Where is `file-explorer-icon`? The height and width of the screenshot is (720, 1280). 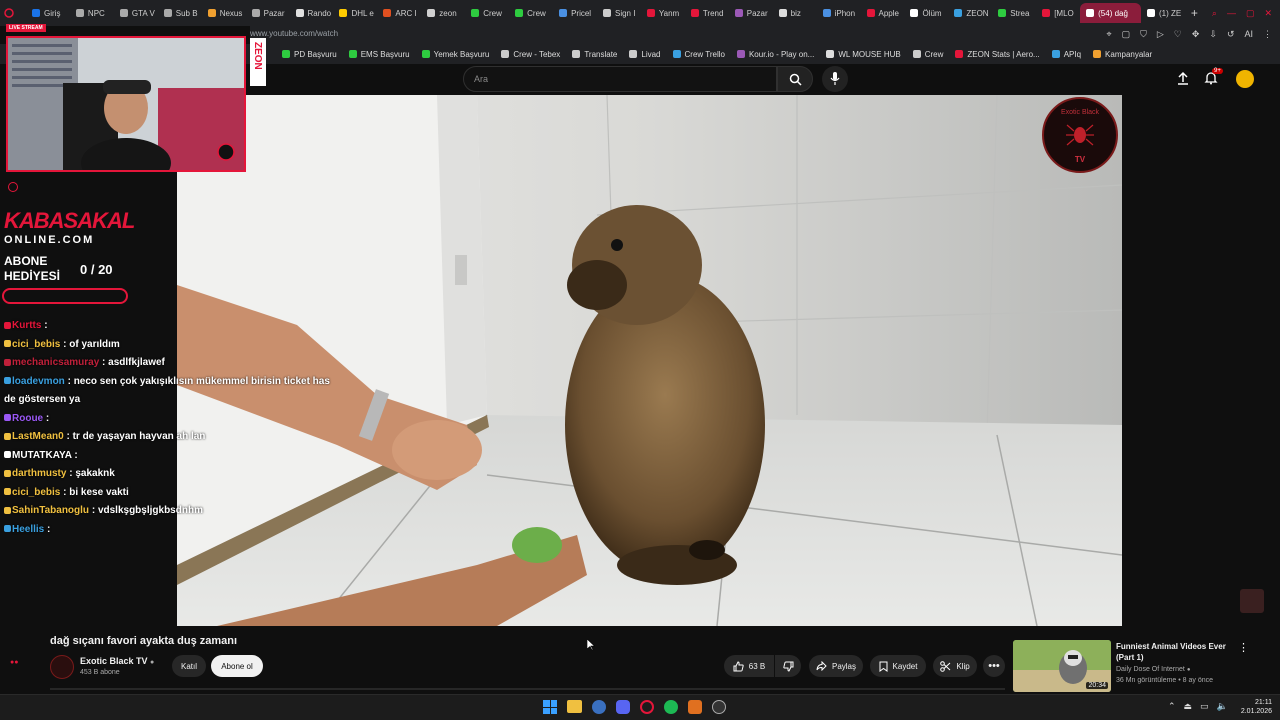 file-explorer-icon is located at coordinates (574, 706).